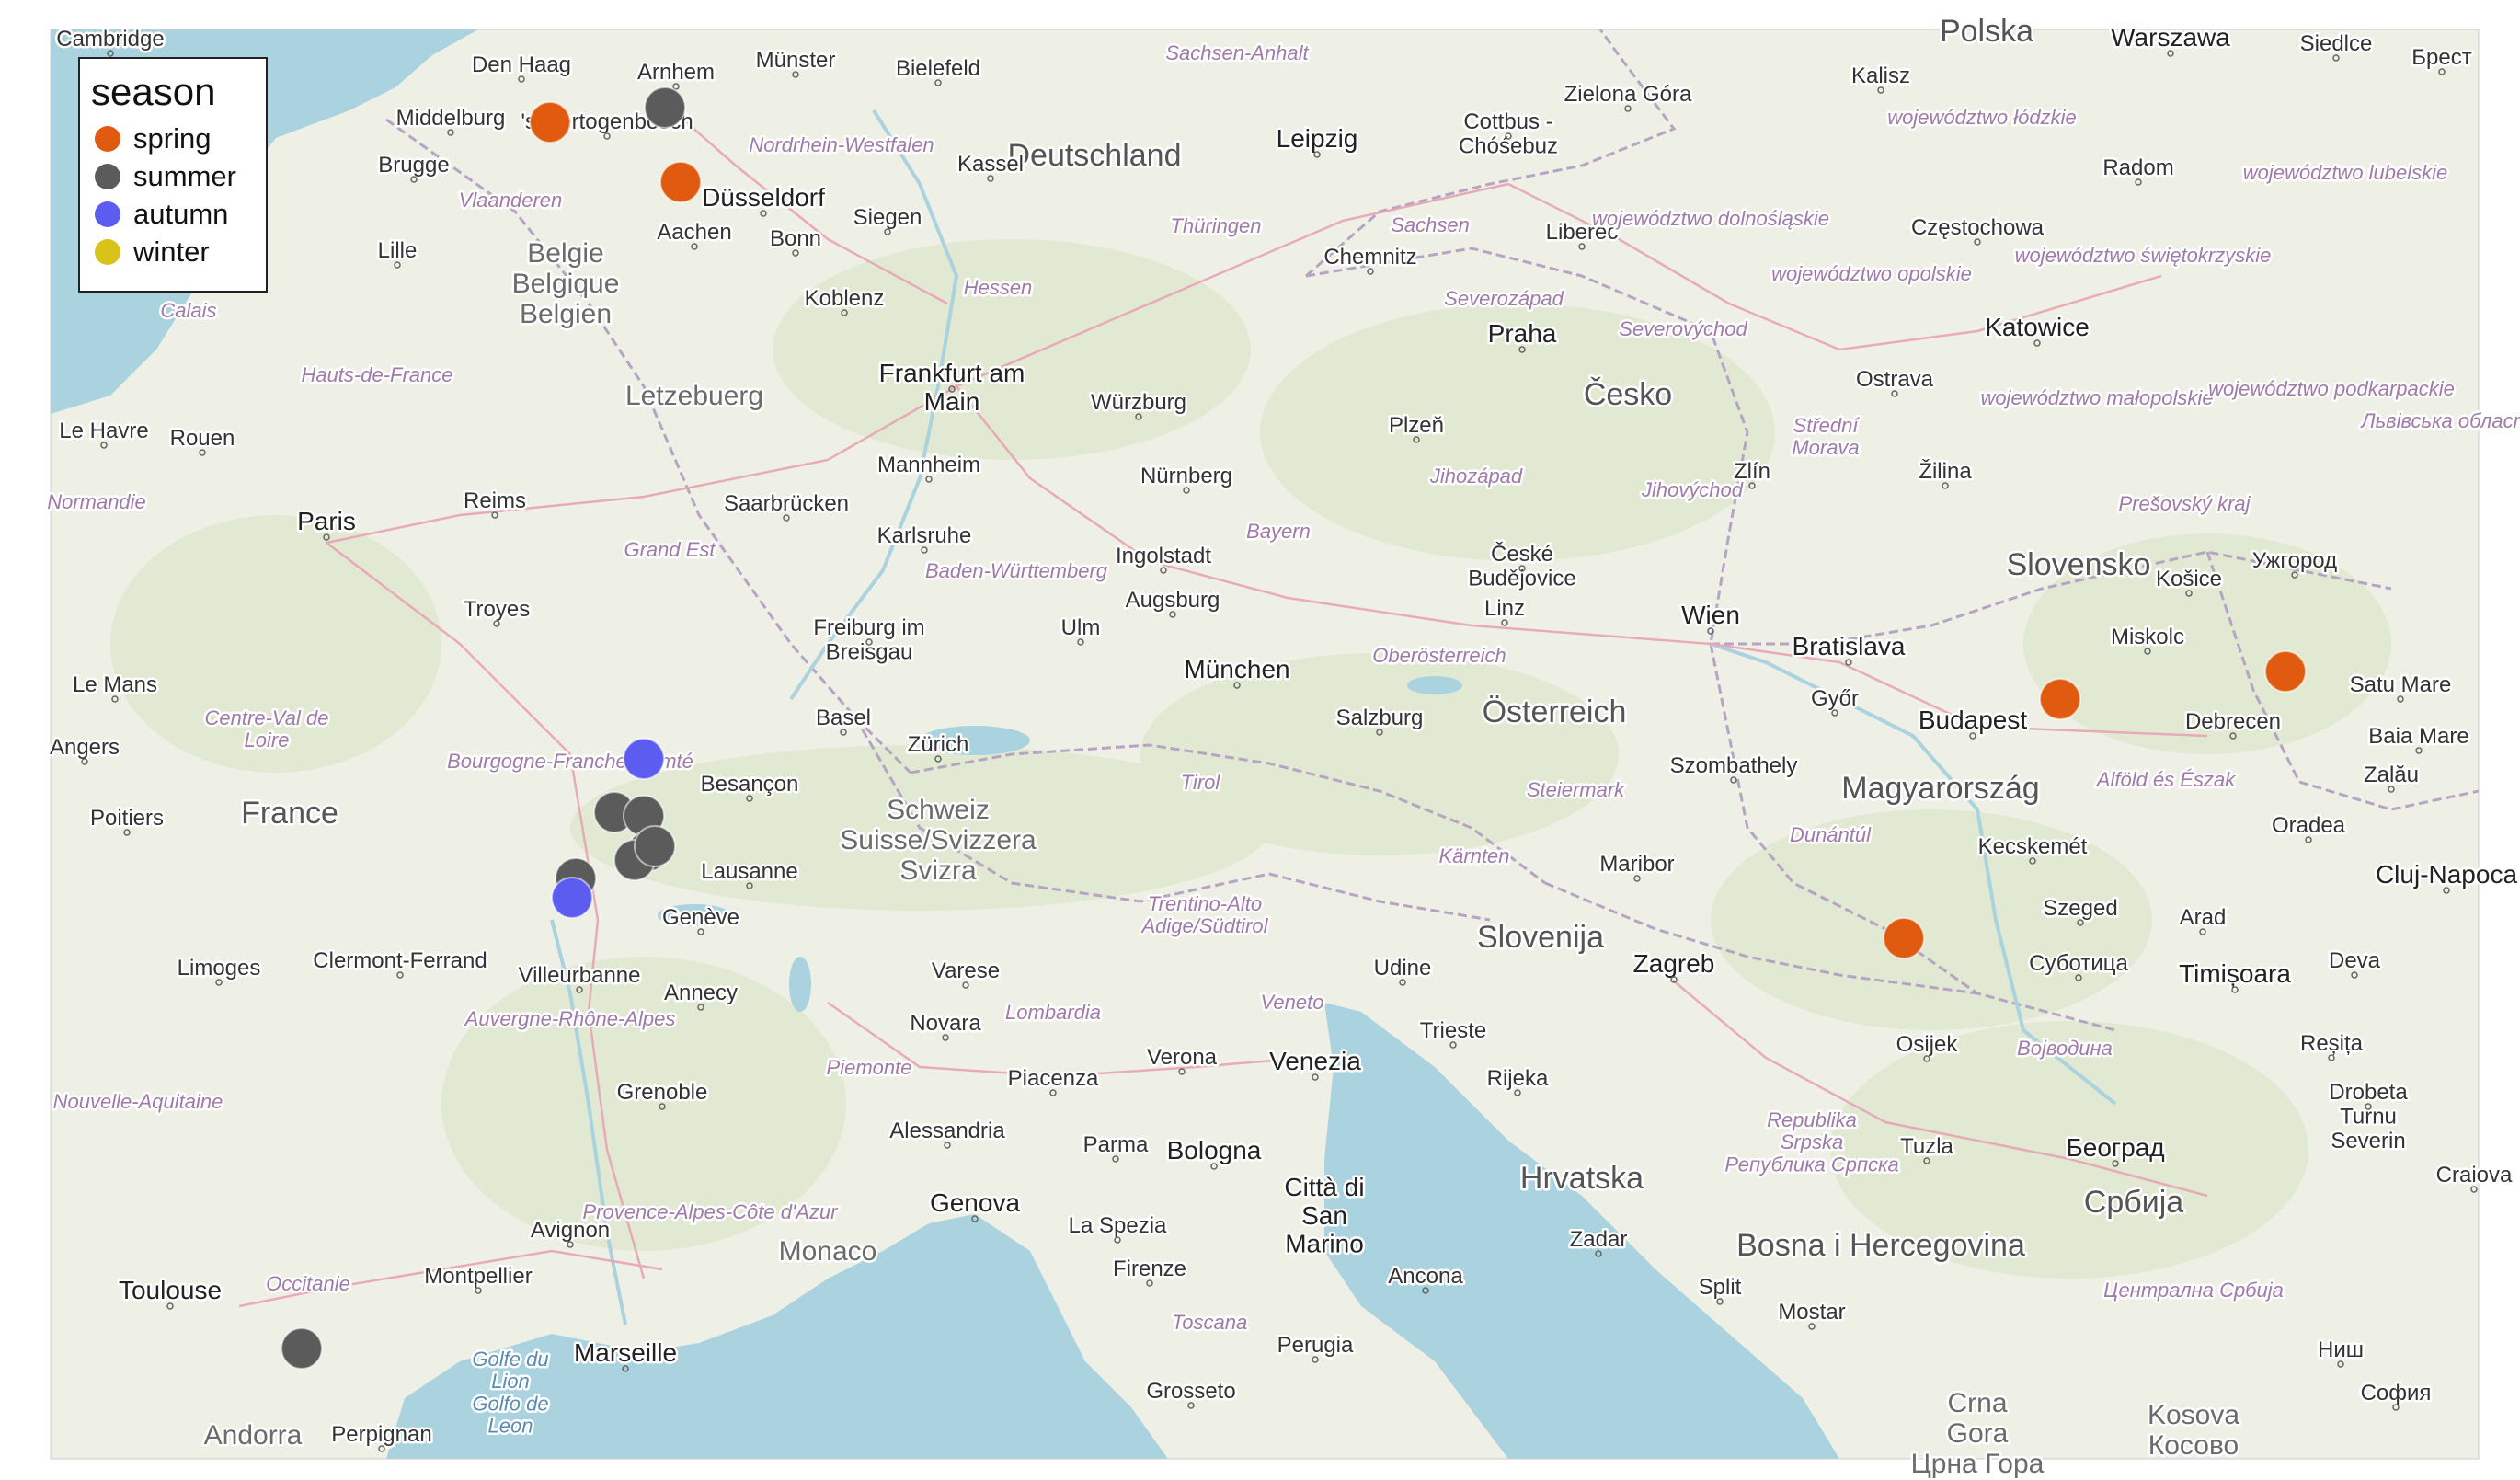 This screenshot has height=1480, width=2520. What do you see at coordinates (2133, 1202) in the screenshot?
I see `country-label-срби-а: Србија` at bounding box center [2133, 1202].